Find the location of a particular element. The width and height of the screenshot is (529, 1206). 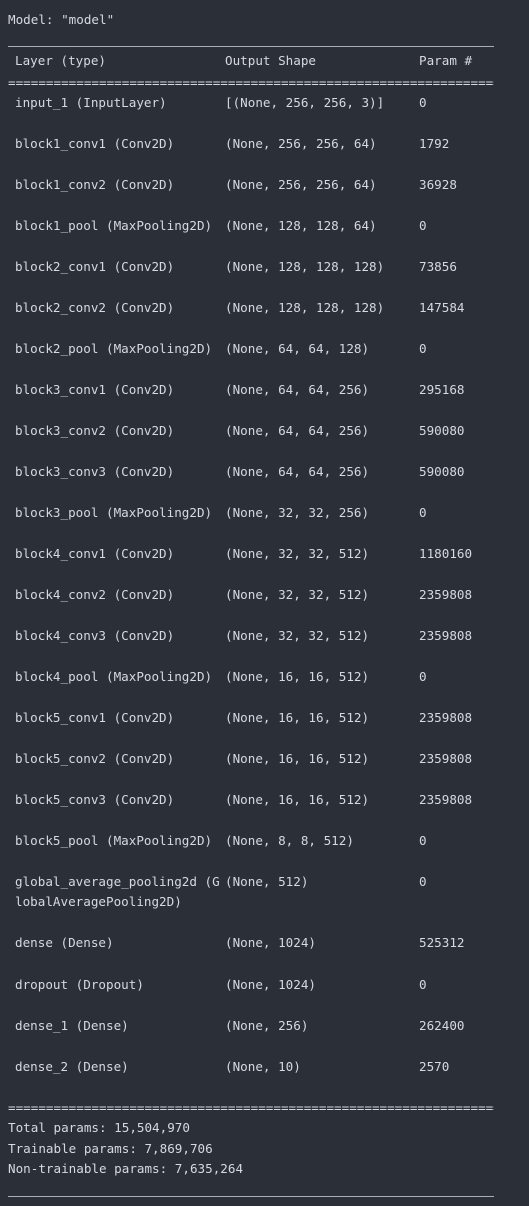

layer-name-cell: block1_conv2 (Conv2D) is located at coordinates (95, 184).